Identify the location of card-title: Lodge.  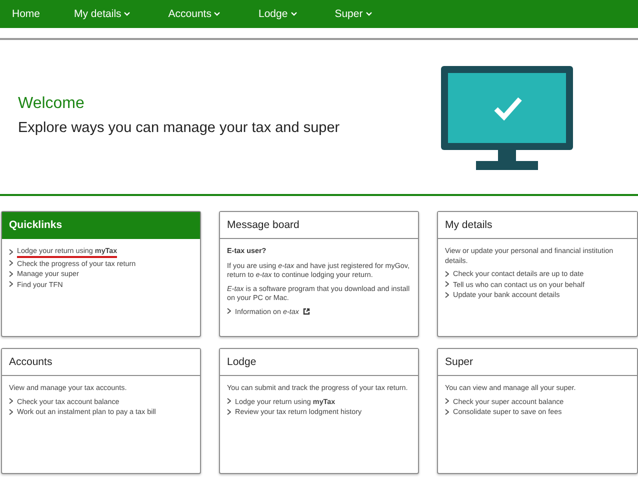
(319, 362).